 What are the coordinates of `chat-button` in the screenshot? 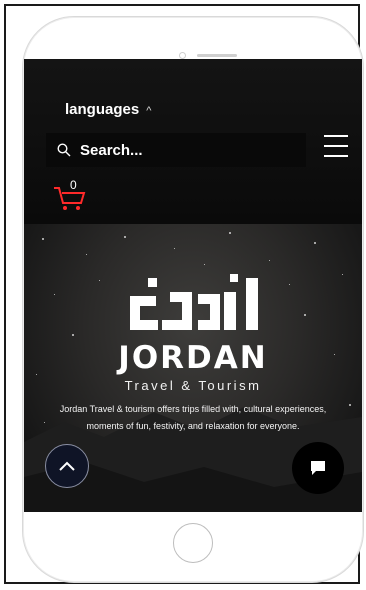 It's located at (318, 468).